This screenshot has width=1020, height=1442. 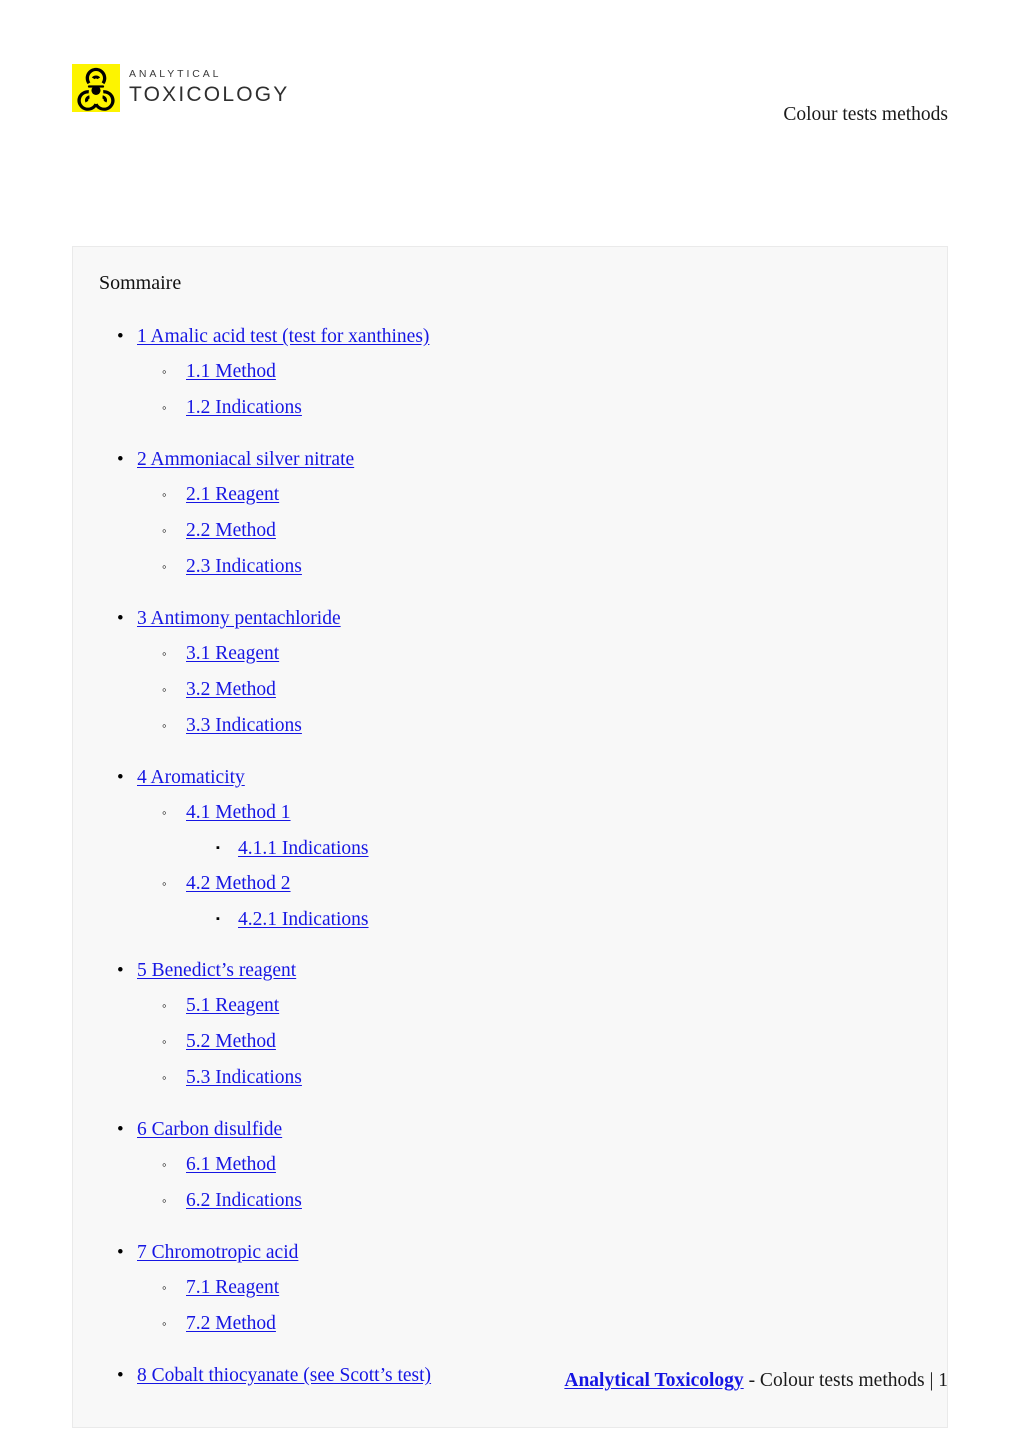 What do you see at coordinates (244, 1078) in the screenshot?
I see `toc-link: 5.3 Indications` at bounding box center [244, 1078].